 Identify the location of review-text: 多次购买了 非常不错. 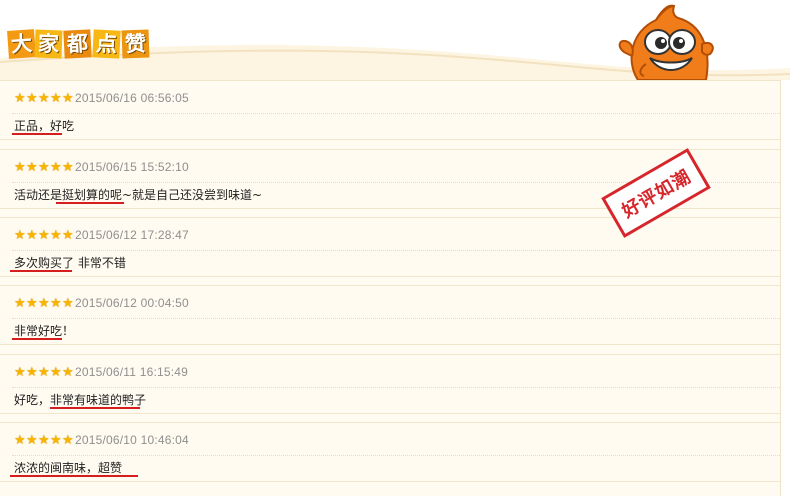
(70, 263).